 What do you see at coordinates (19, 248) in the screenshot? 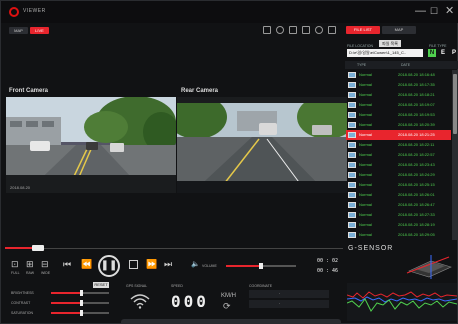
I see `progress-fill` at bounding box center [19, 248].